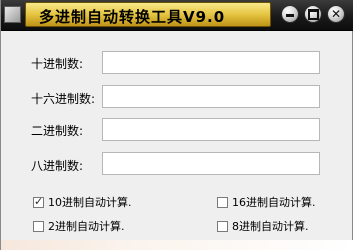  I want to click on binary-label: 二进制数:, so click(57, 131).